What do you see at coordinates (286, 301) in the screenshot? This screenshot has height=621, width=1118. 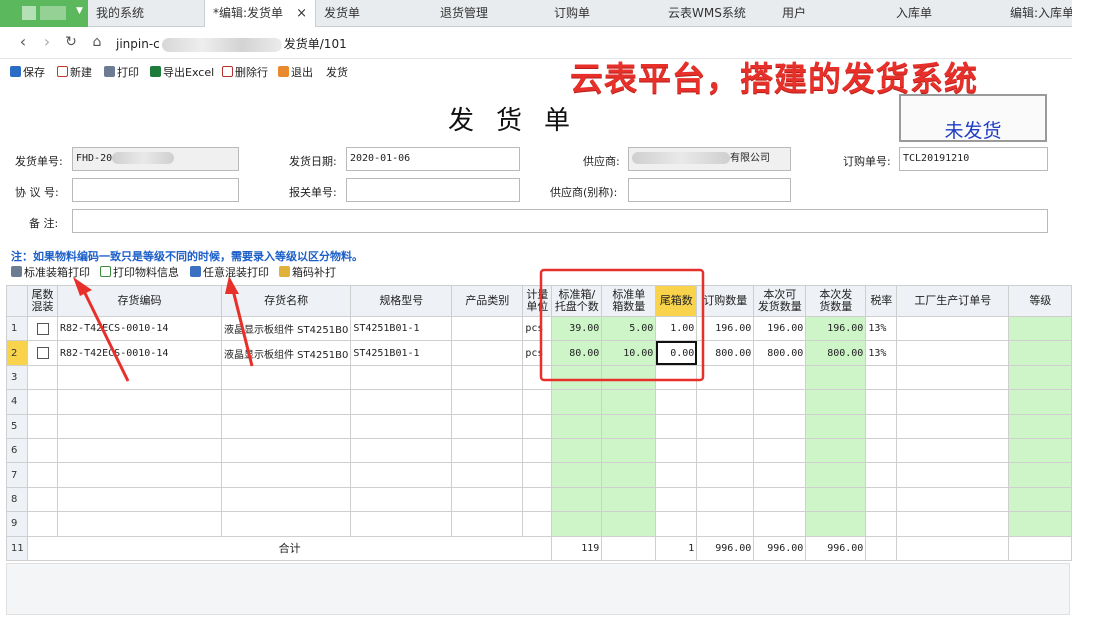 I see `column-header: 存货名称` at bounding box center [286, 301].